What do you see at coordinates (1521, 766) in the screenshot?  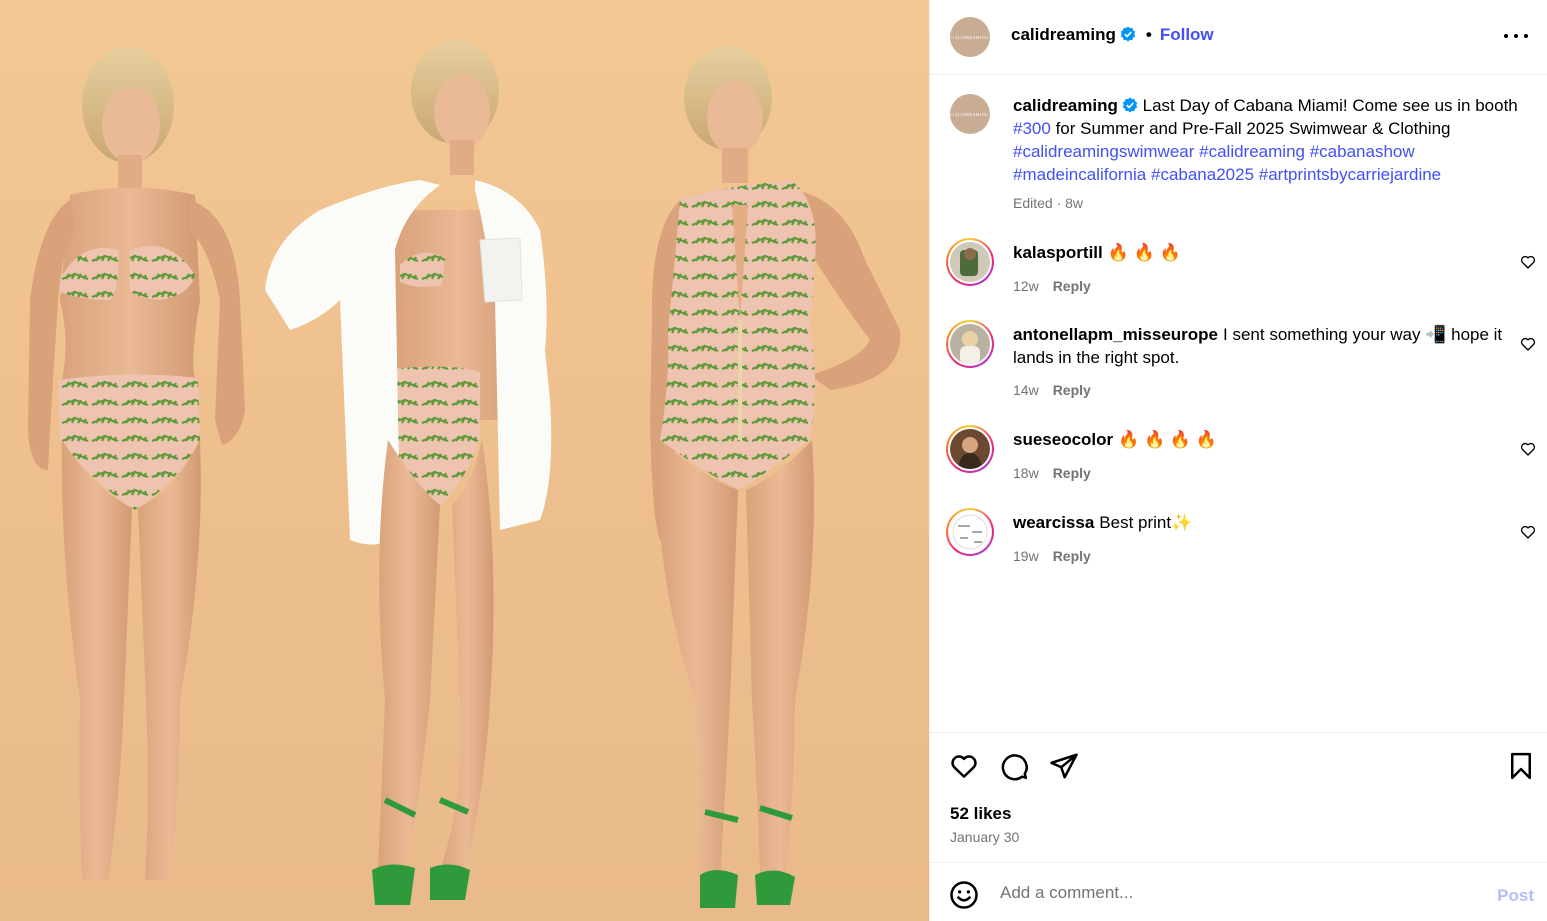 I see `save-bookmark-icon` at bounding box center [1521, 766].